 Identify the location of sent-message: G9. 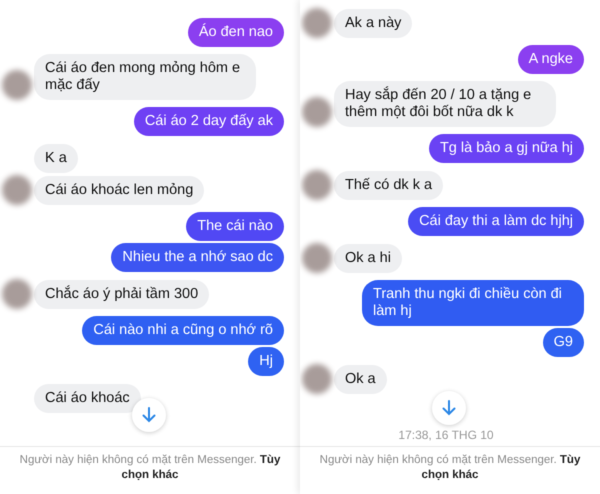
(563, 342).